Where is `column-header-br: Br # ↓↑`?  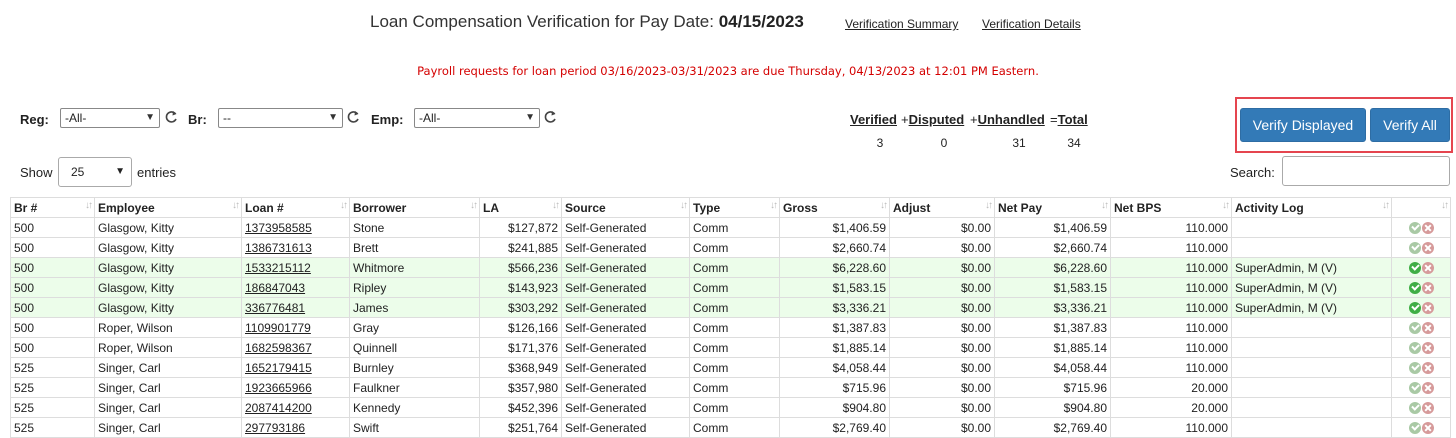 column-header-br: Br # ↓↑ is located at coordinates (52, 207).